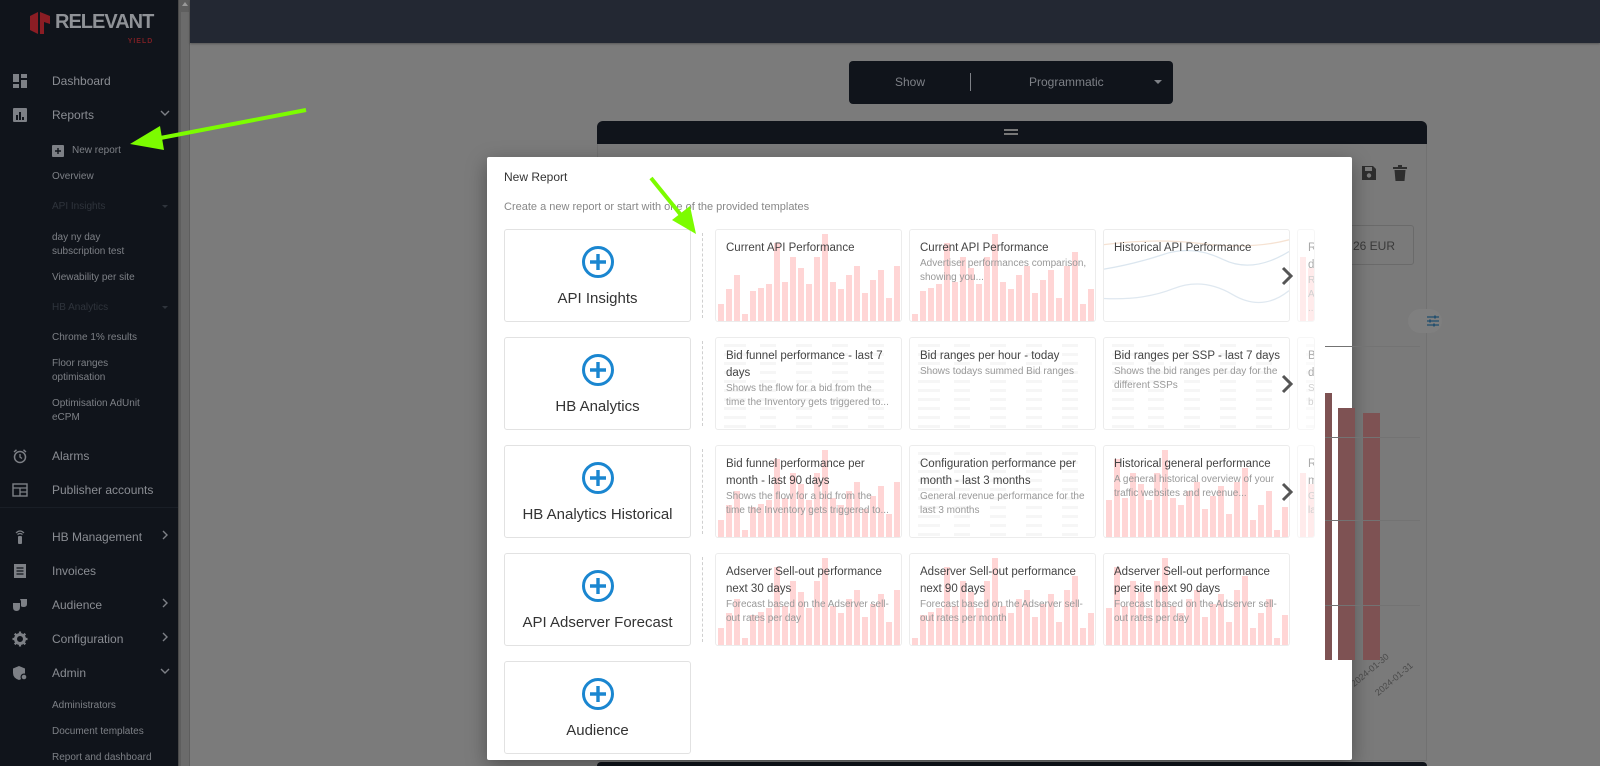 This screenshot has height=766, width=1600. Describe the element at coordinates (112, 207) in the screenshot. I see `sidebar-group-api-insights: API Insights` at that location.